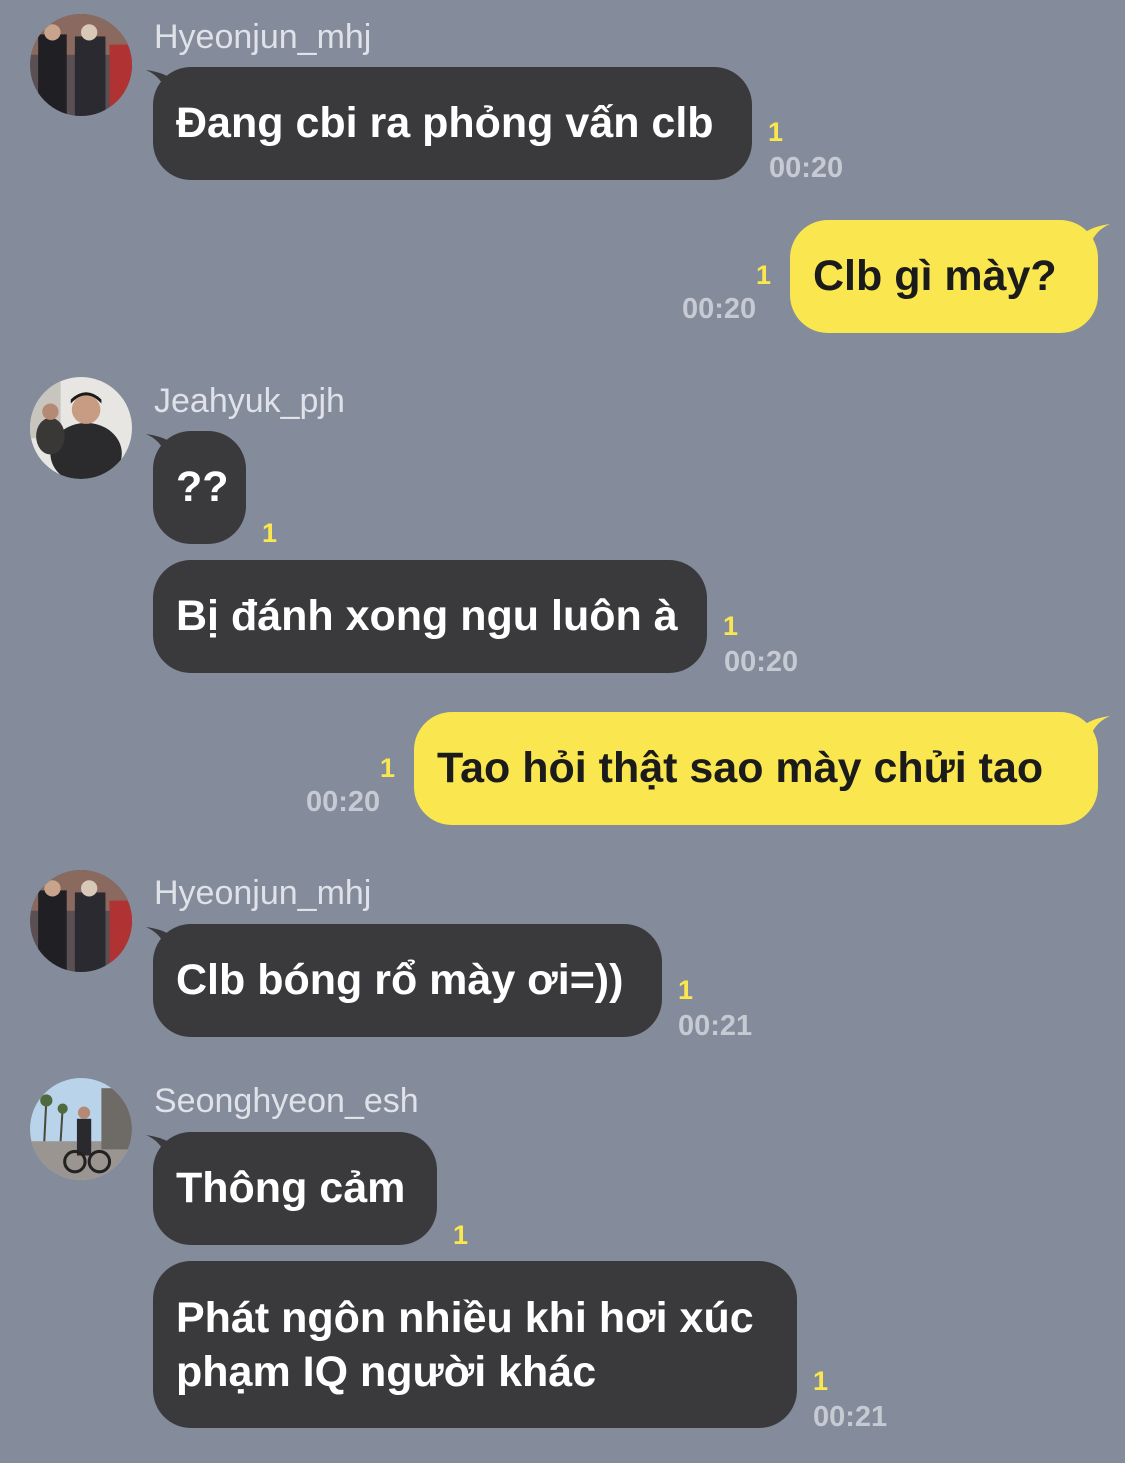 The width and height of the screenshot is (1125, 1463). What do you see at coordinates (386, 1372) in the screenshot?
I see `message-line: phạm IQ người khác` at bounding box center [386, 1372].